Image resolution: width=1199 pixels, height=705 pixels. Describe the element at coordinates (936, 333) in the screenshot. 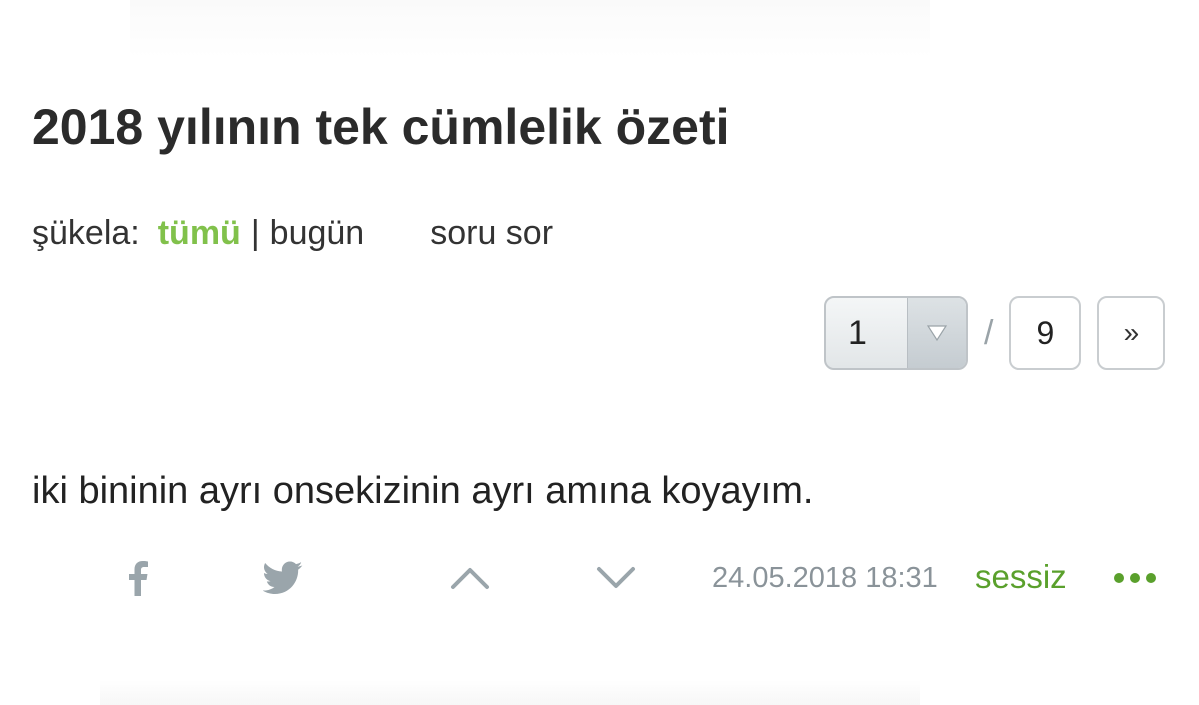

I see `dropdown-arrow-icon` at that location.